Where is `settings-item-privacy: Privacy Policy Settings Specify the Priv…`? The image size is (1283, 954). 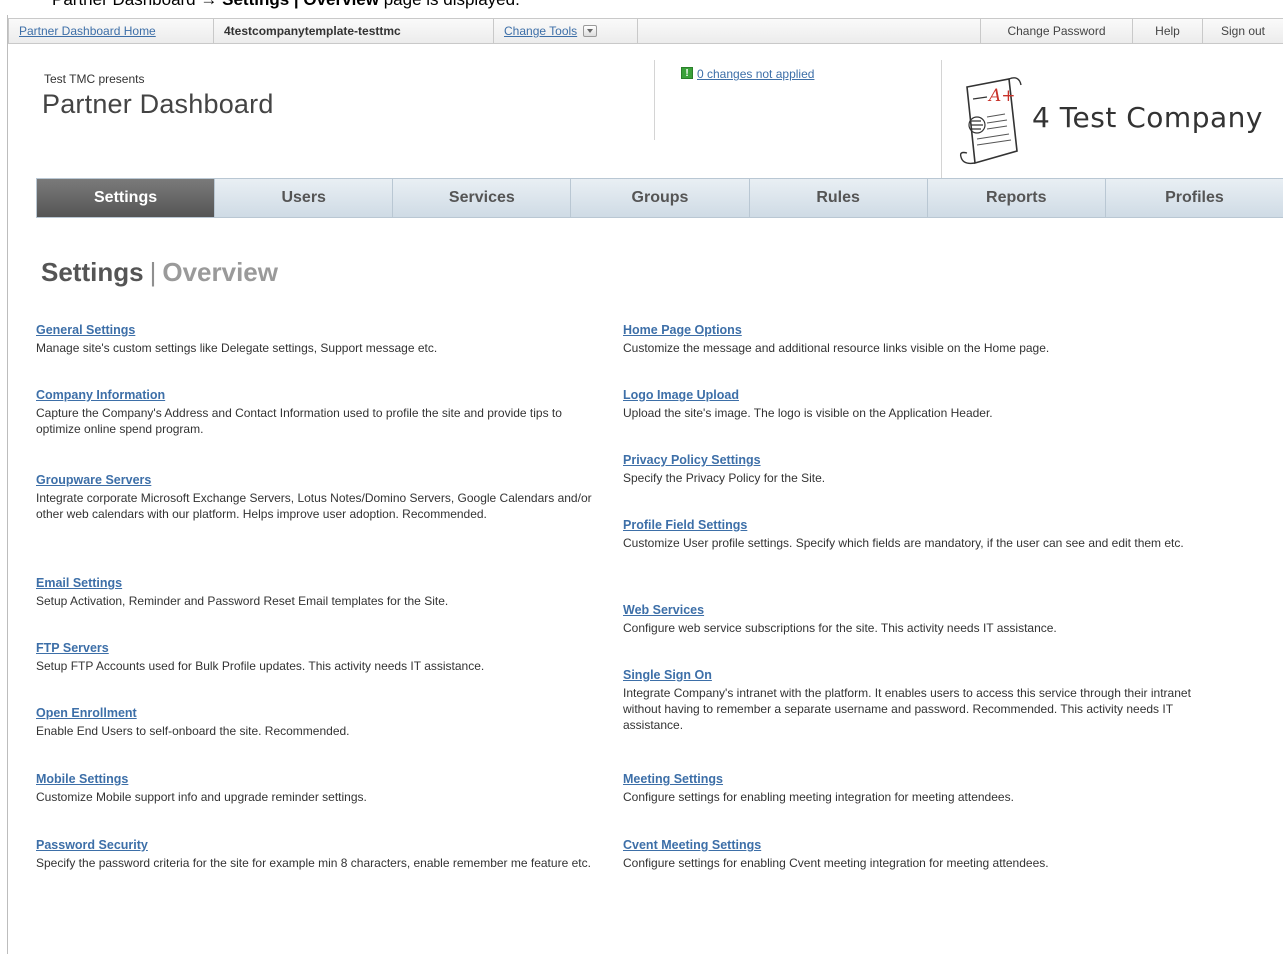
settings-item-privacy: Privacy Policy Settings Specify the Priv… is located at coordinates (918, 469).